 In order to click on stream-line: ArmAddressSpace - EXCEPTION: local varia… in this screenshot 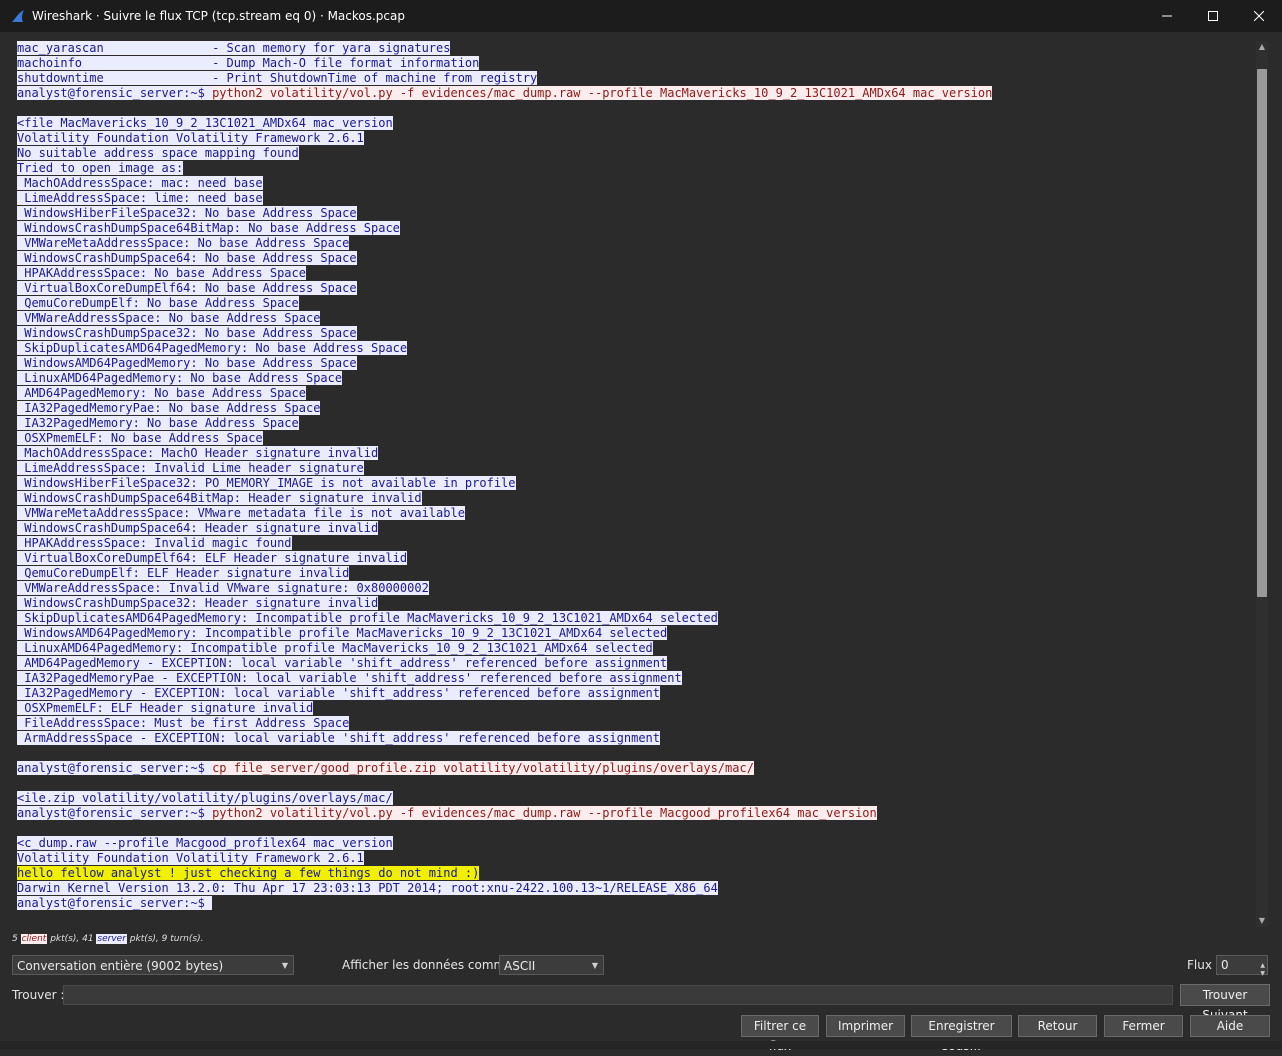, I will do `click(632, 738)`.